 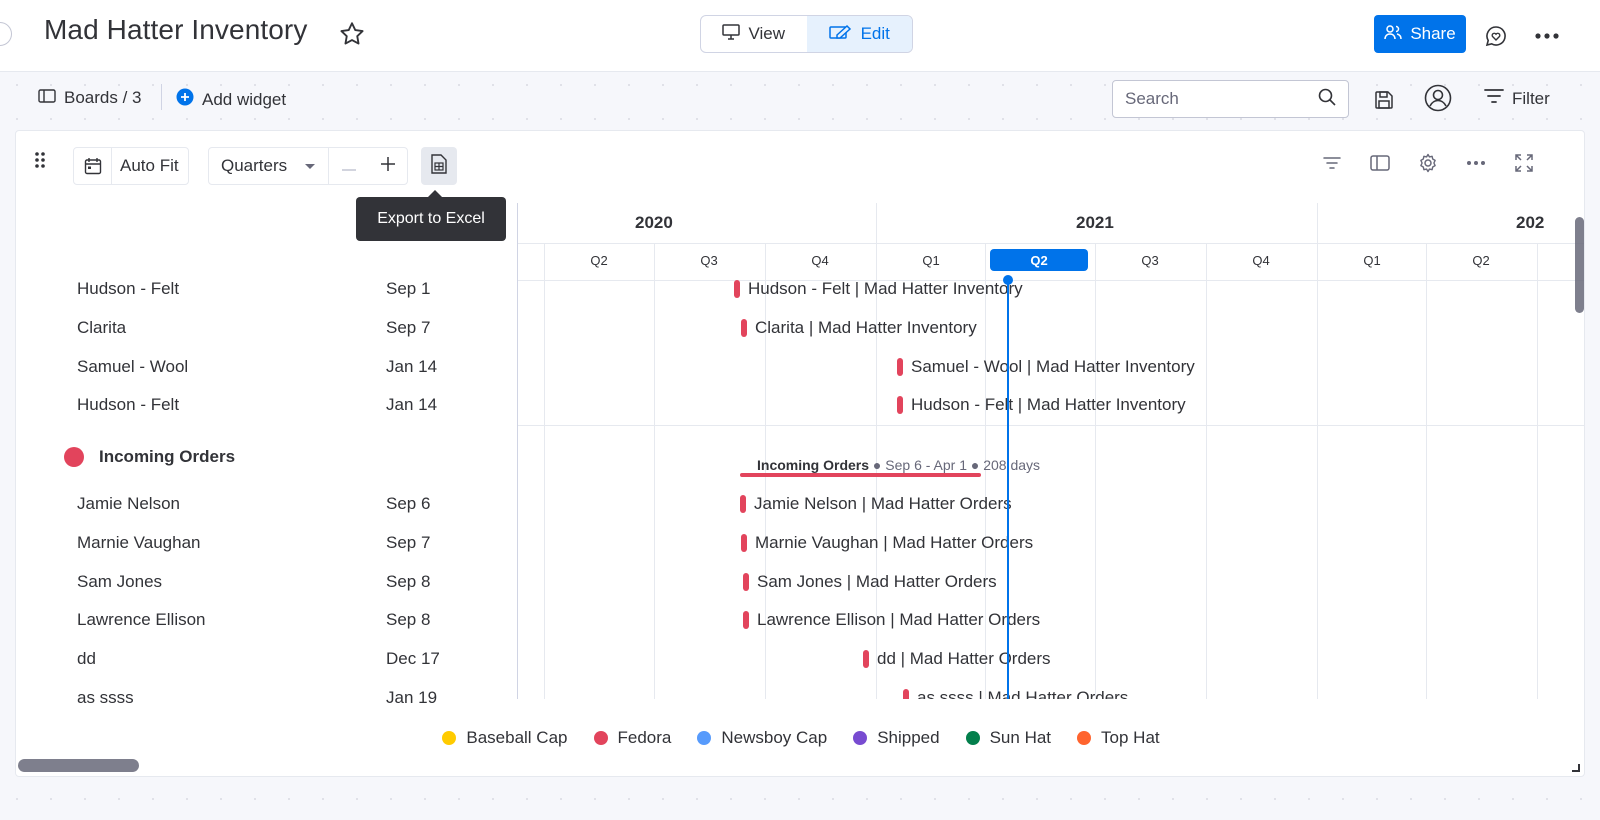 What do you see at coordinates (149, 165) in the screenshot?
I see `auto-fit-label: Auto Fit` at bounding box center [149, 165].